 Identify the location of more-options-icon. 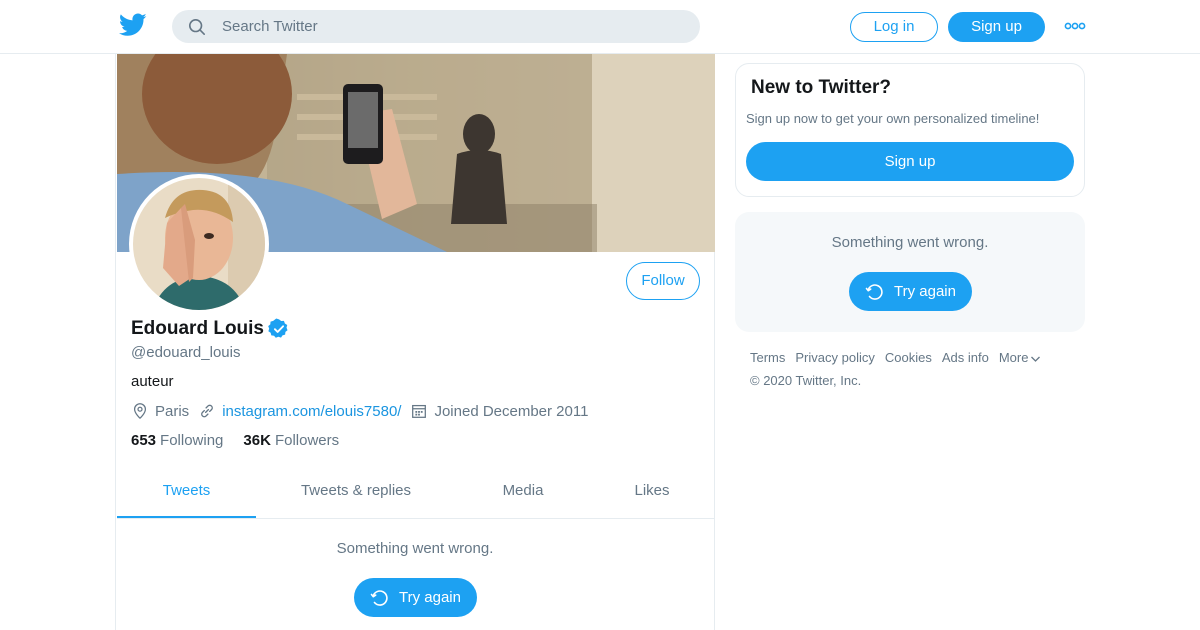
(1075, 26).